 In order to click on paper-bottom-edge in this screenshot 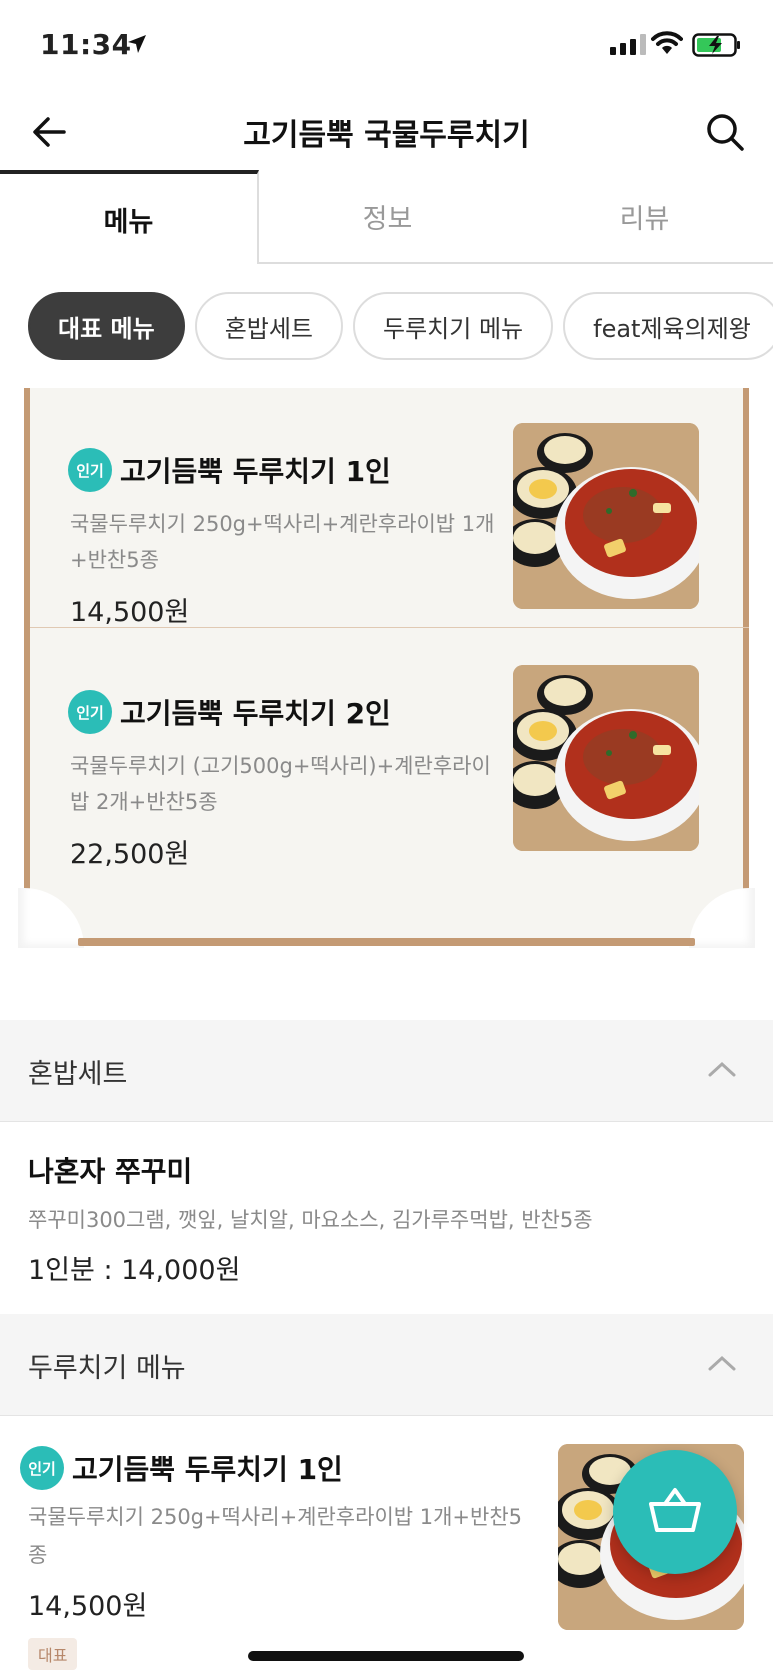, I will do `click(386, 942)`.